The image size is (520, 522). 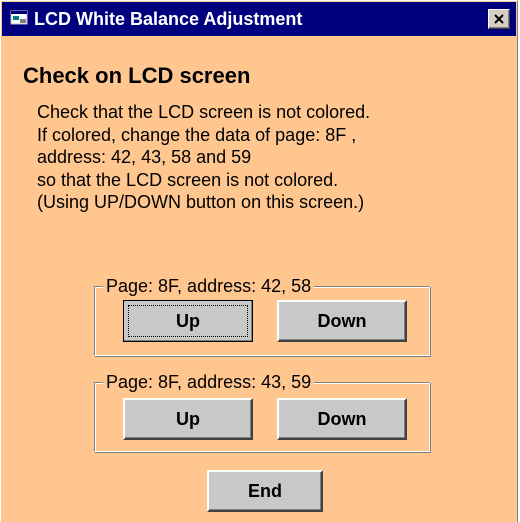 I want to click on down-button-42-58: Down, so click(x=342, y=321).